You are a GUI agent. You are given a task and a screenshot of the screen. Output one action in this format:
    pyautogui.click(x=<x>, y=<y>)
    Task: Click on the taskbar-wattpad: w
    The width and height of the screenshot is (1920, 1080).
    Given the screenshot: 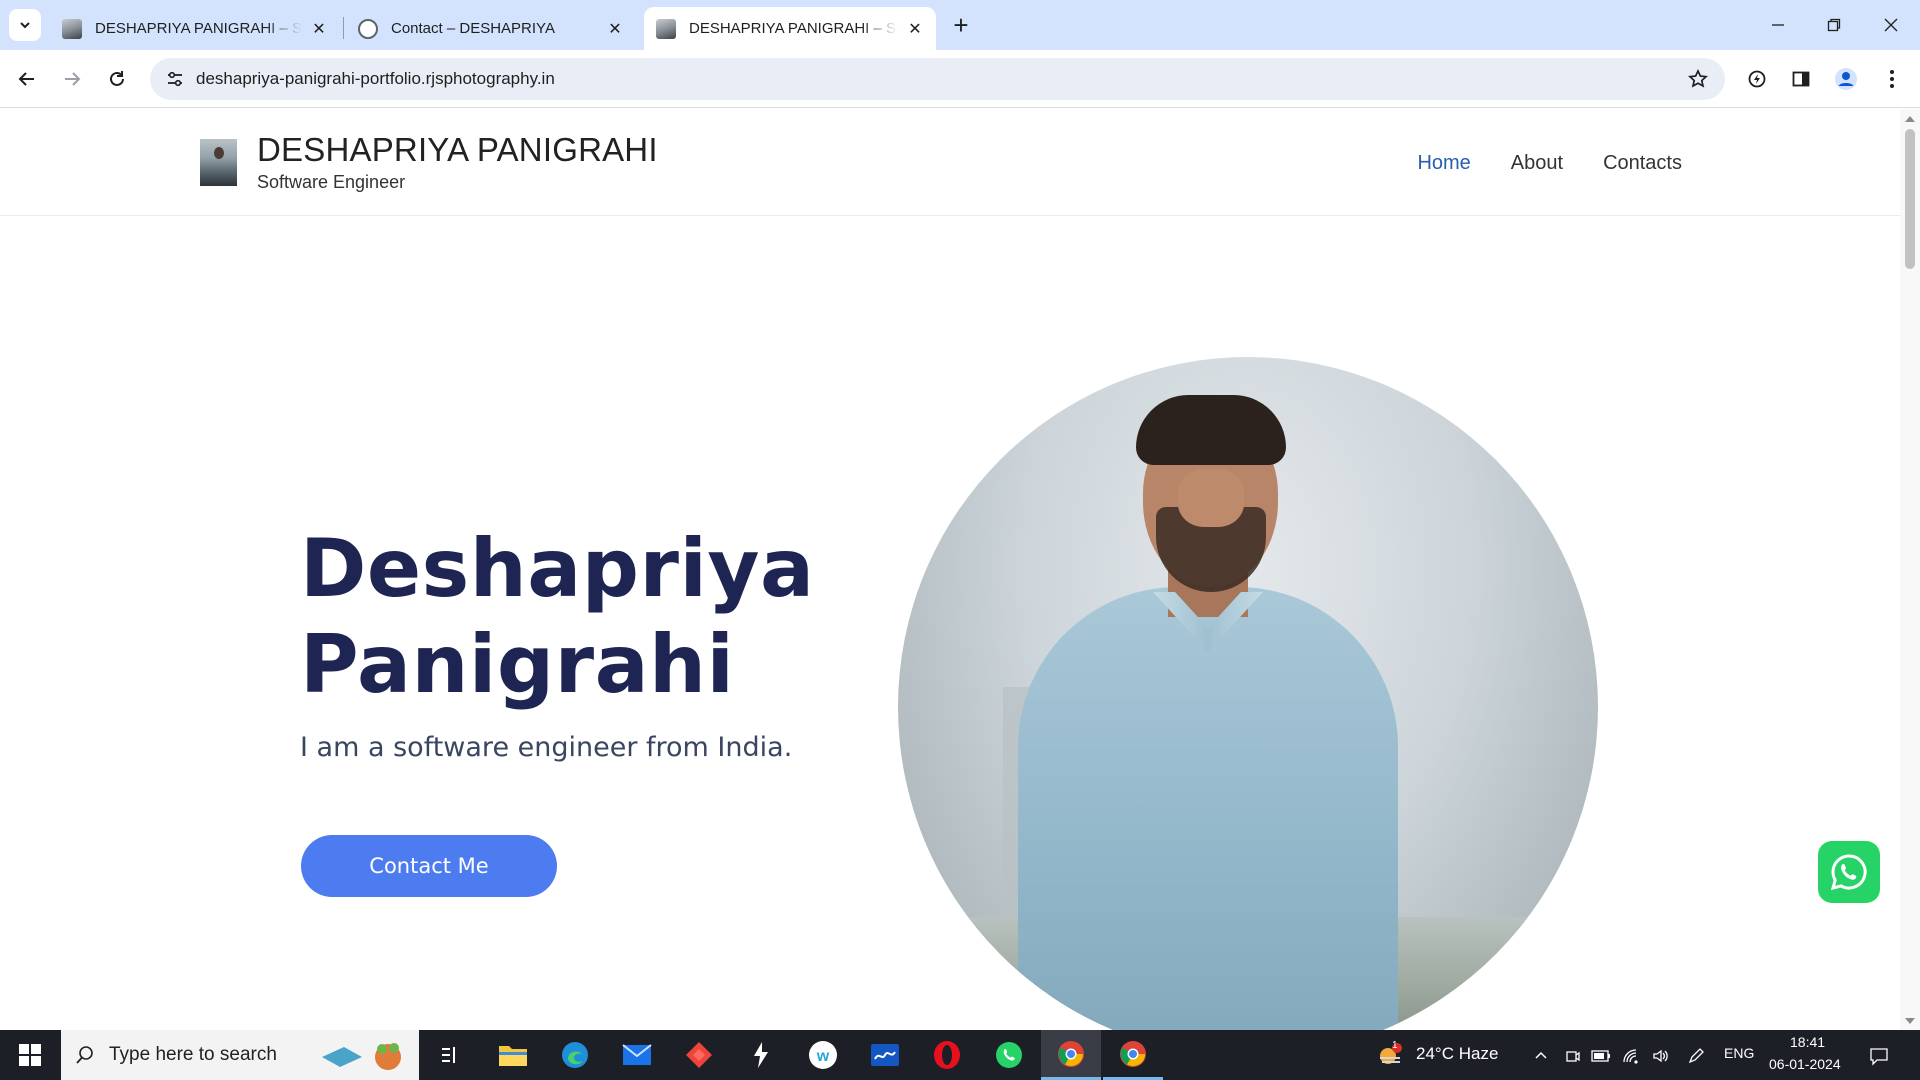 What is the action you would take?
    pyautogui.click(x=823, y=1055)
    